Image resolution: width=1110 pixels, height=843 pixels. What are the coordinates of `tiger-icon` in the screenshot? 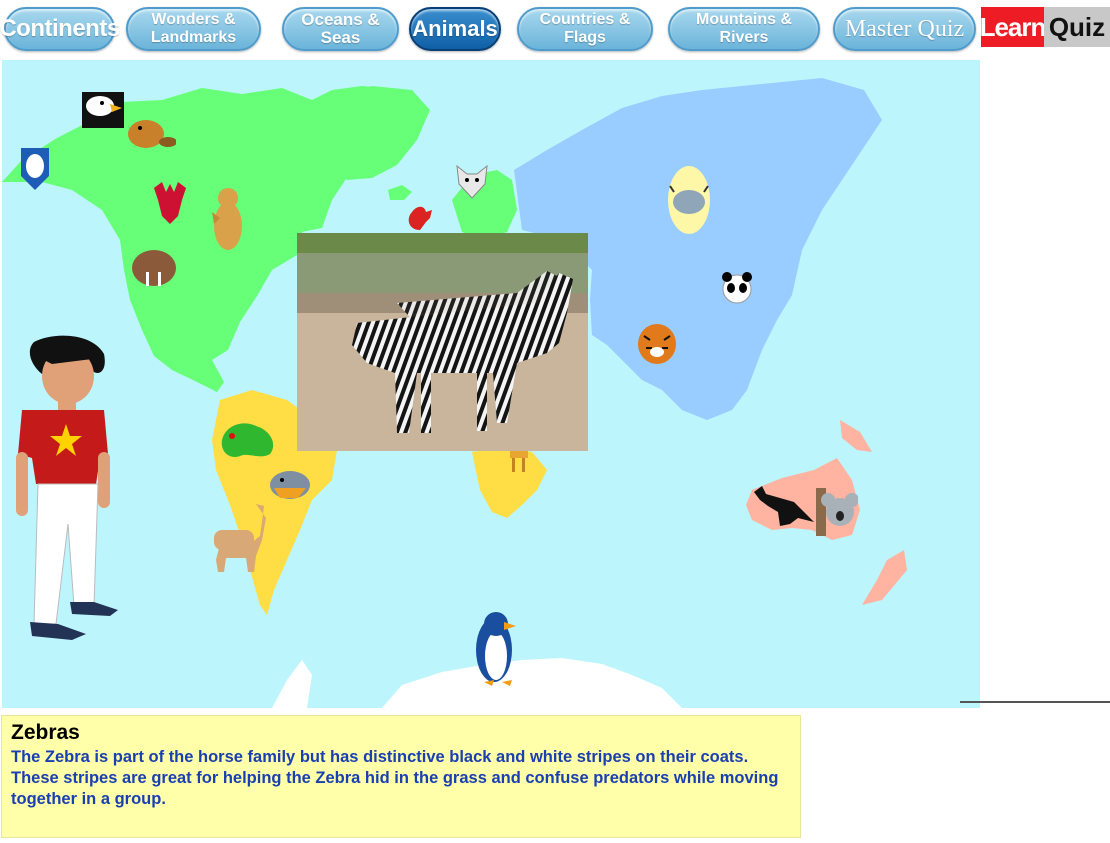 It's located at (657, 344).